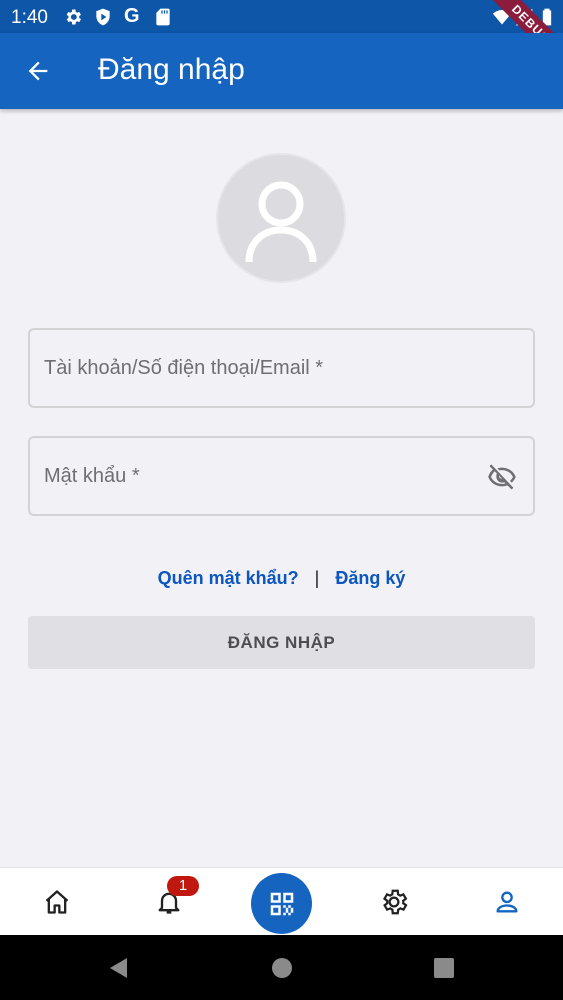  I want to click on status-time: 1:40, so click(29, 17).